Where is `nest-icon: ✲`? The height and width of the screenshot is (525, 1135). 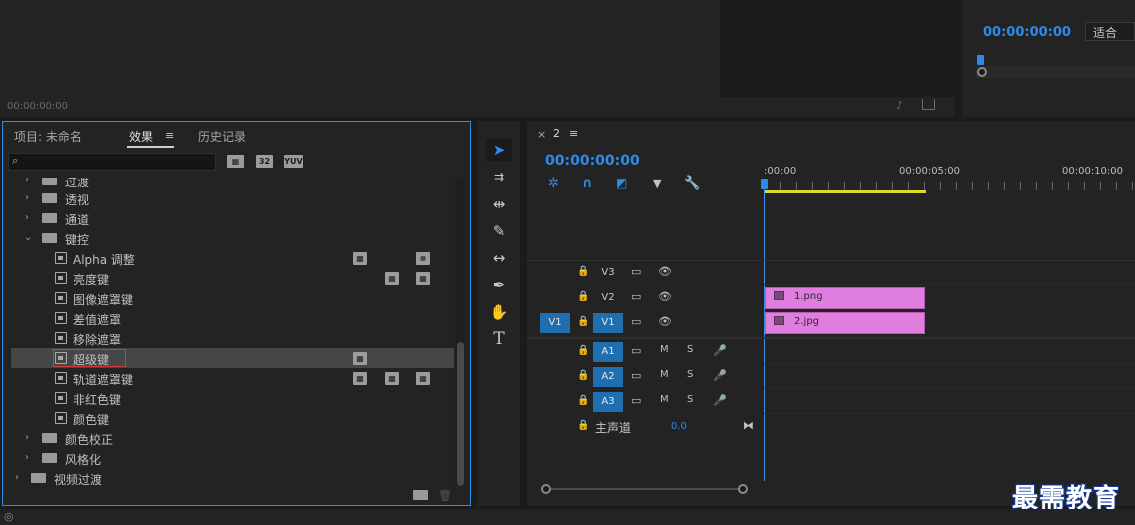 nest-icon: ✲ is located at coordinates (553, 183).